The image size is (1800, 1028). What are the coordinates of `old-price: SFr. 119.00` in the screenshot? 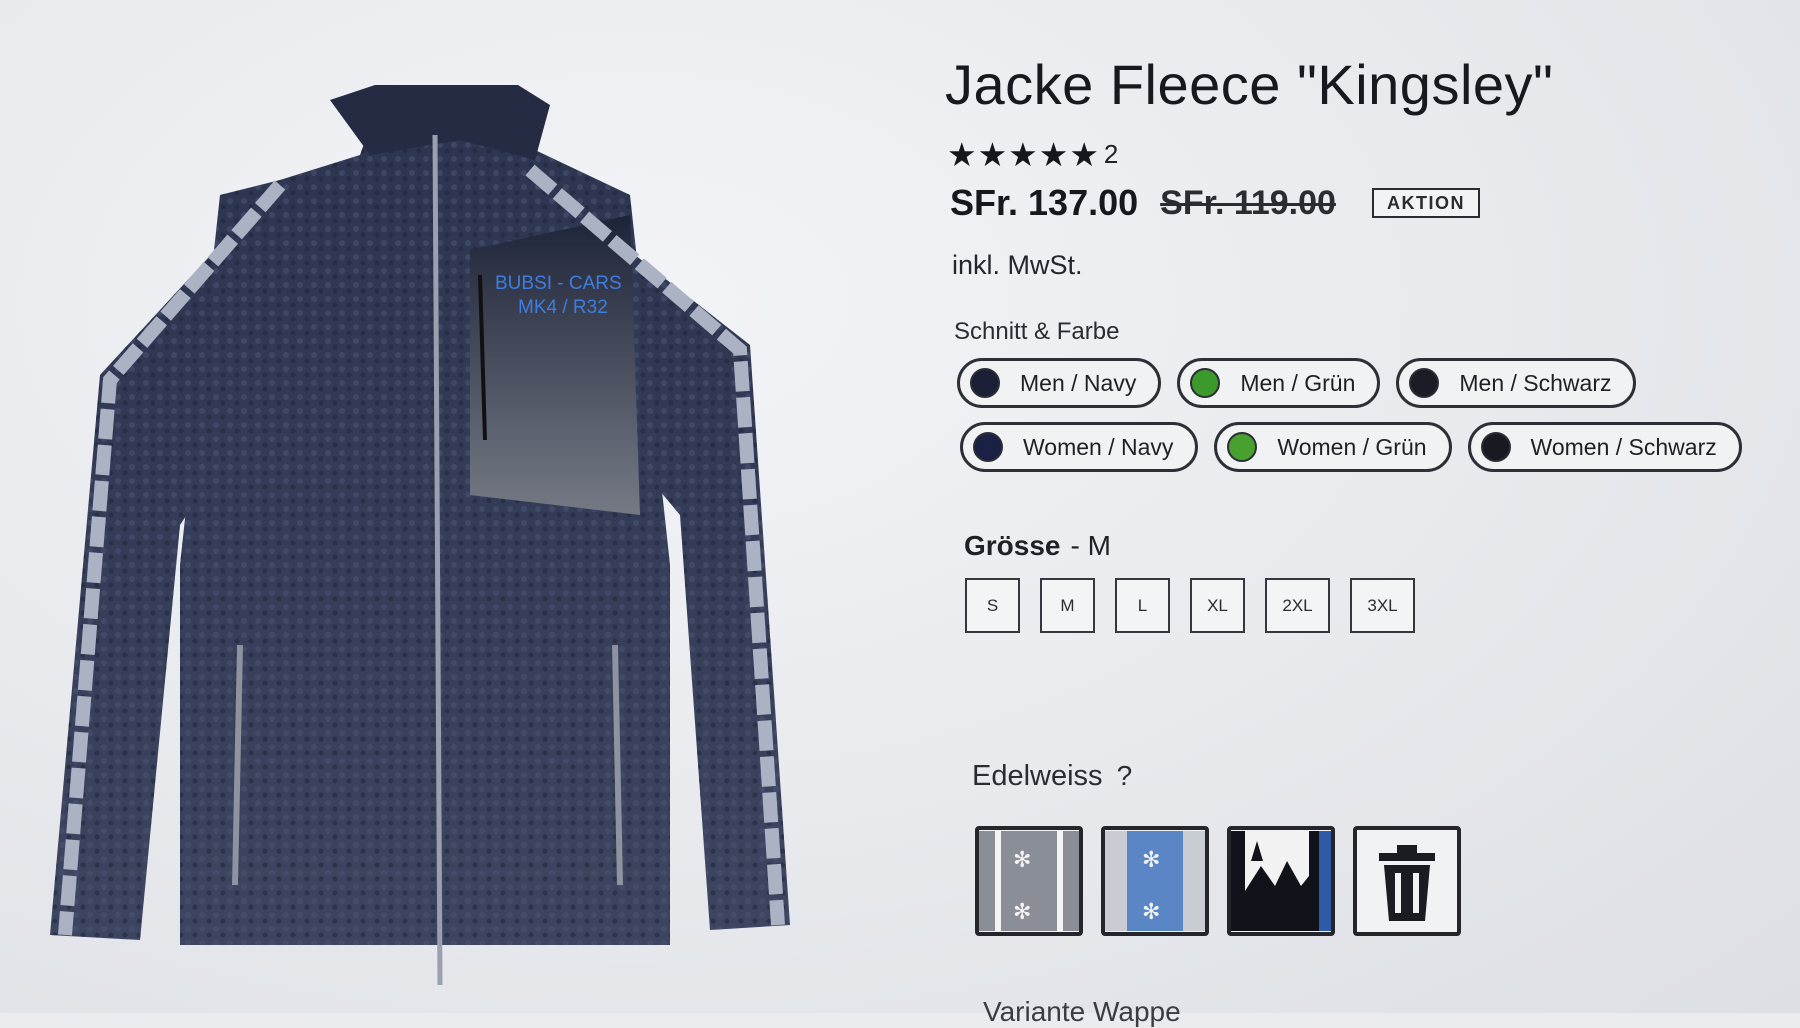 It's located at (1248, 202).